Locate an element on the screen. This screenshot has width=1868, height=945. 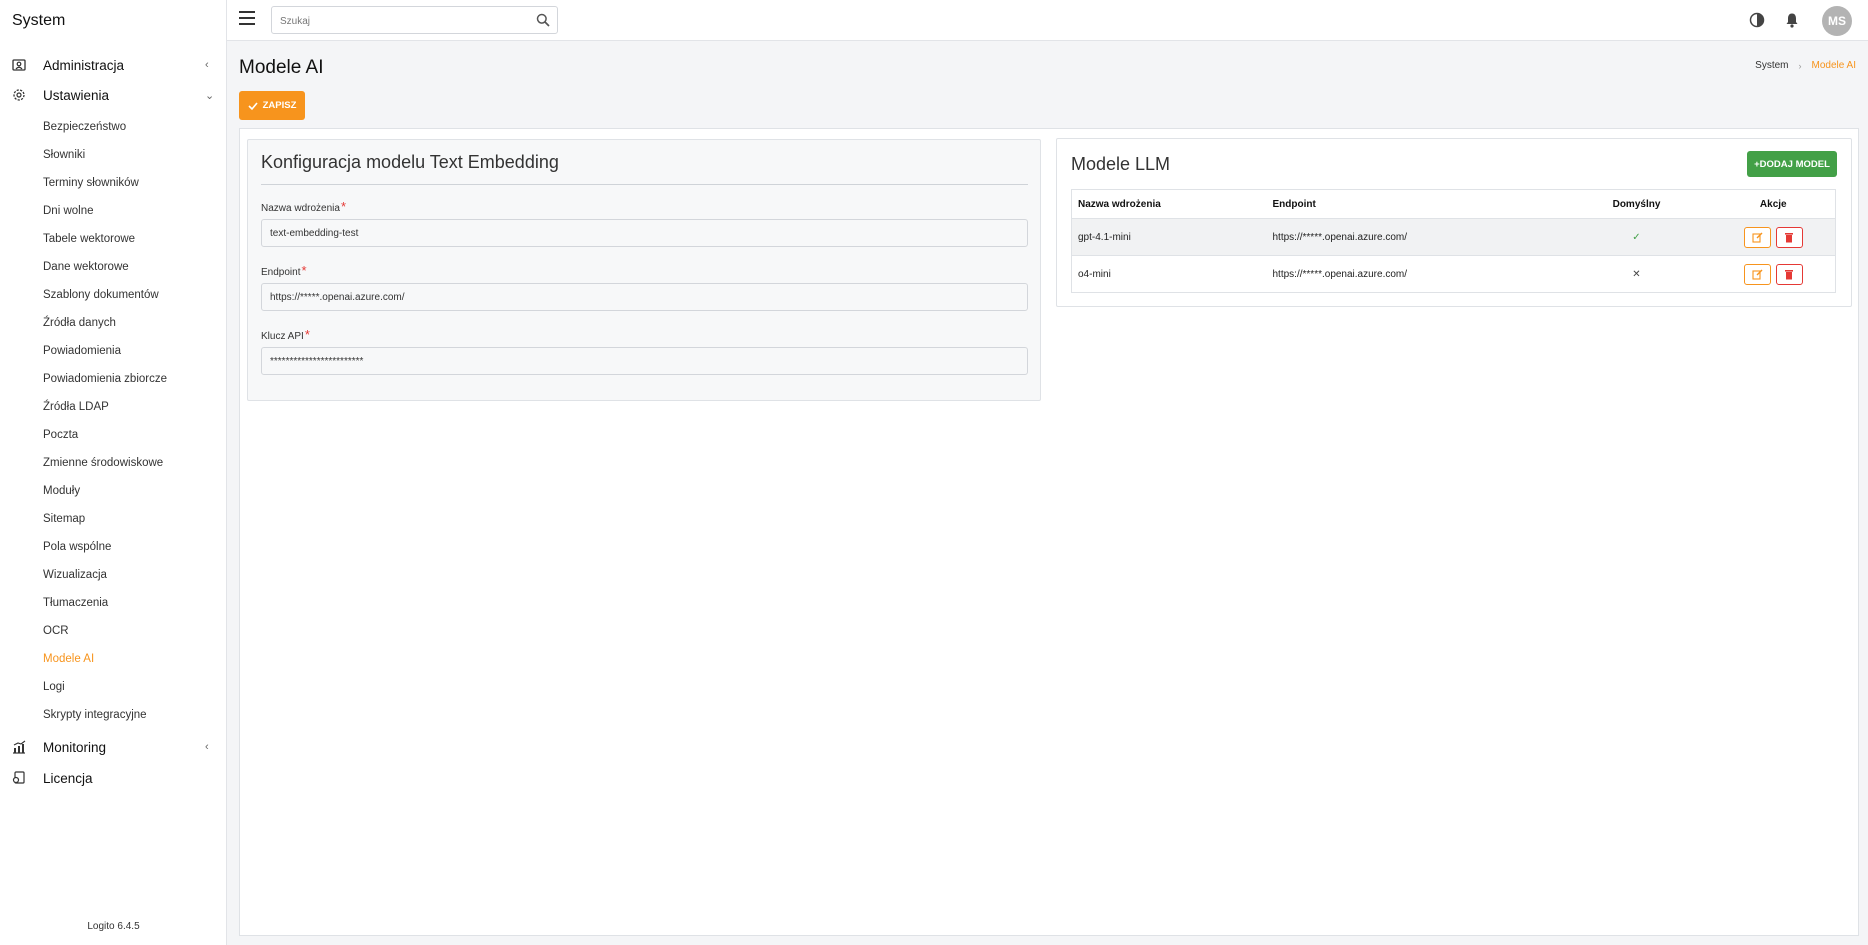
page-title: Modele AI is located at coordinates (281, 67).